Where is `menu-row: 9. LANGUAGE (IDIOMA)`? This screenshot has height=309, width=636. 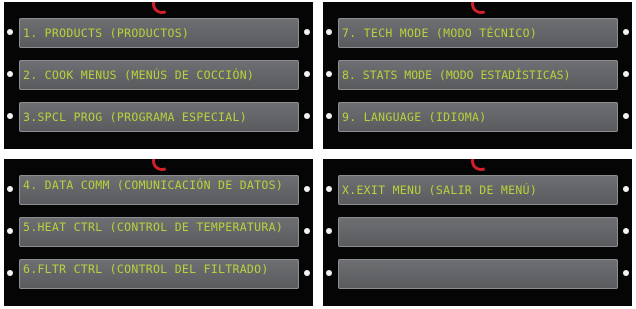 menu-row: 9. LANGUAGE (IDIOMA) is located at coordinates (477, 117).